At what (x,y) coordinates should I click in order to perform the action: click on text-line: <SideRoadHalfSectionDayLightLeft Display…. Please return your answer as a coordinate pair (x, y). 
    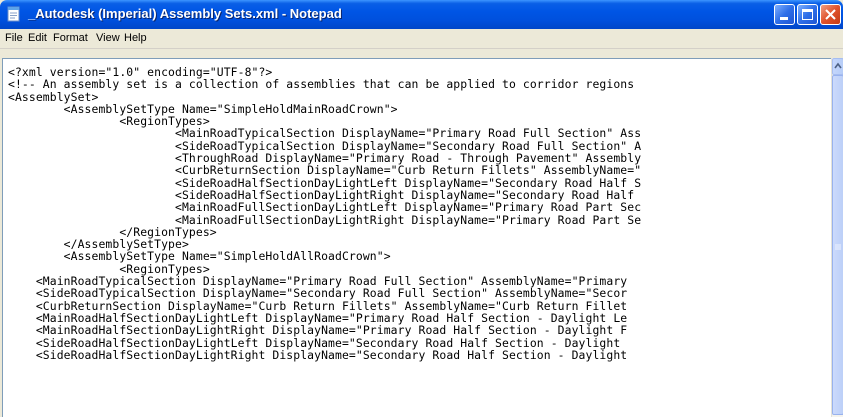
    Looking at the image, I should click on (314, 342).